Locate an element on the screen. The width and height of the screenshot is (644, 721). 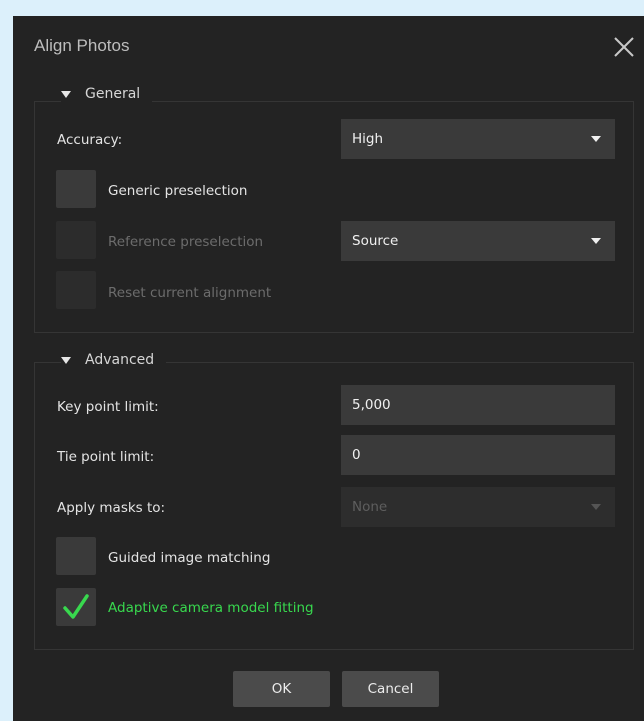
general-header-label: General is located at coordinates (113, 94).